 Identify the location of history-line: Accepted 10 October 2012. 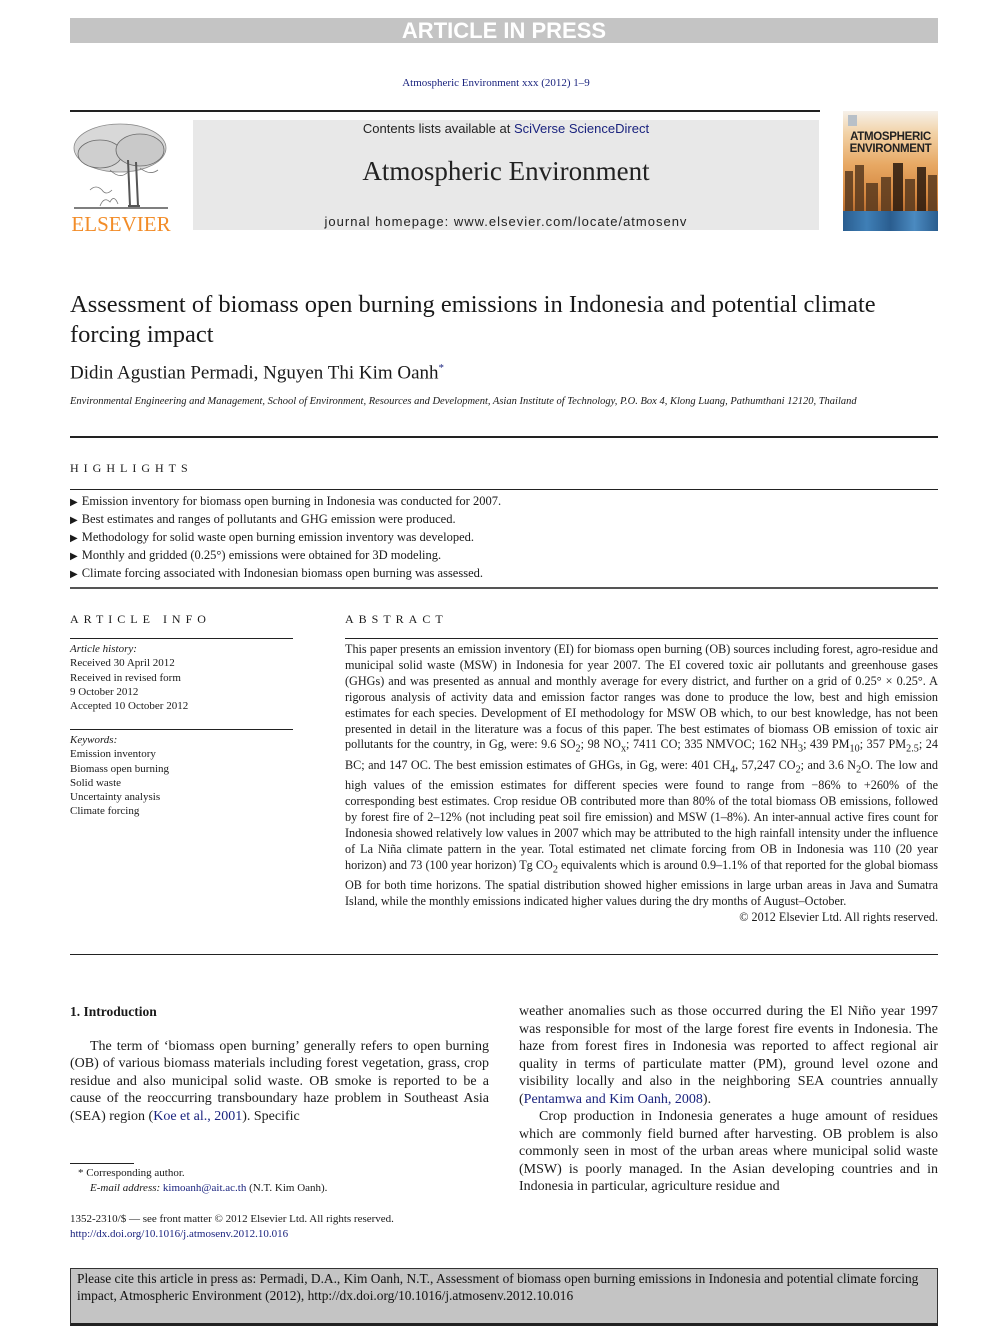
(129, 706).